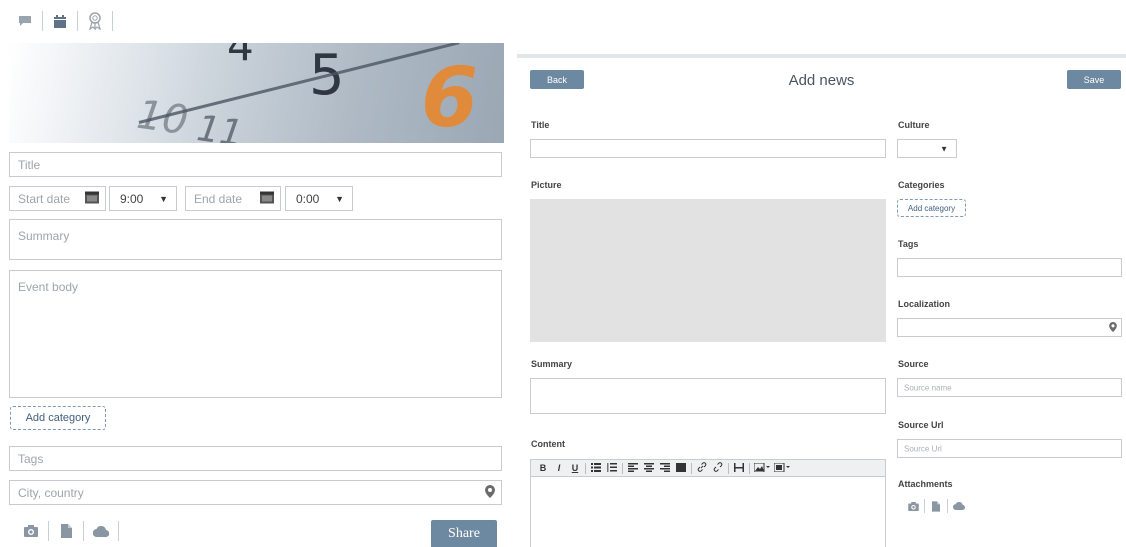 This screenshot has width=1126, height=547. I want to click on underline-button: U, so click(575, 468).